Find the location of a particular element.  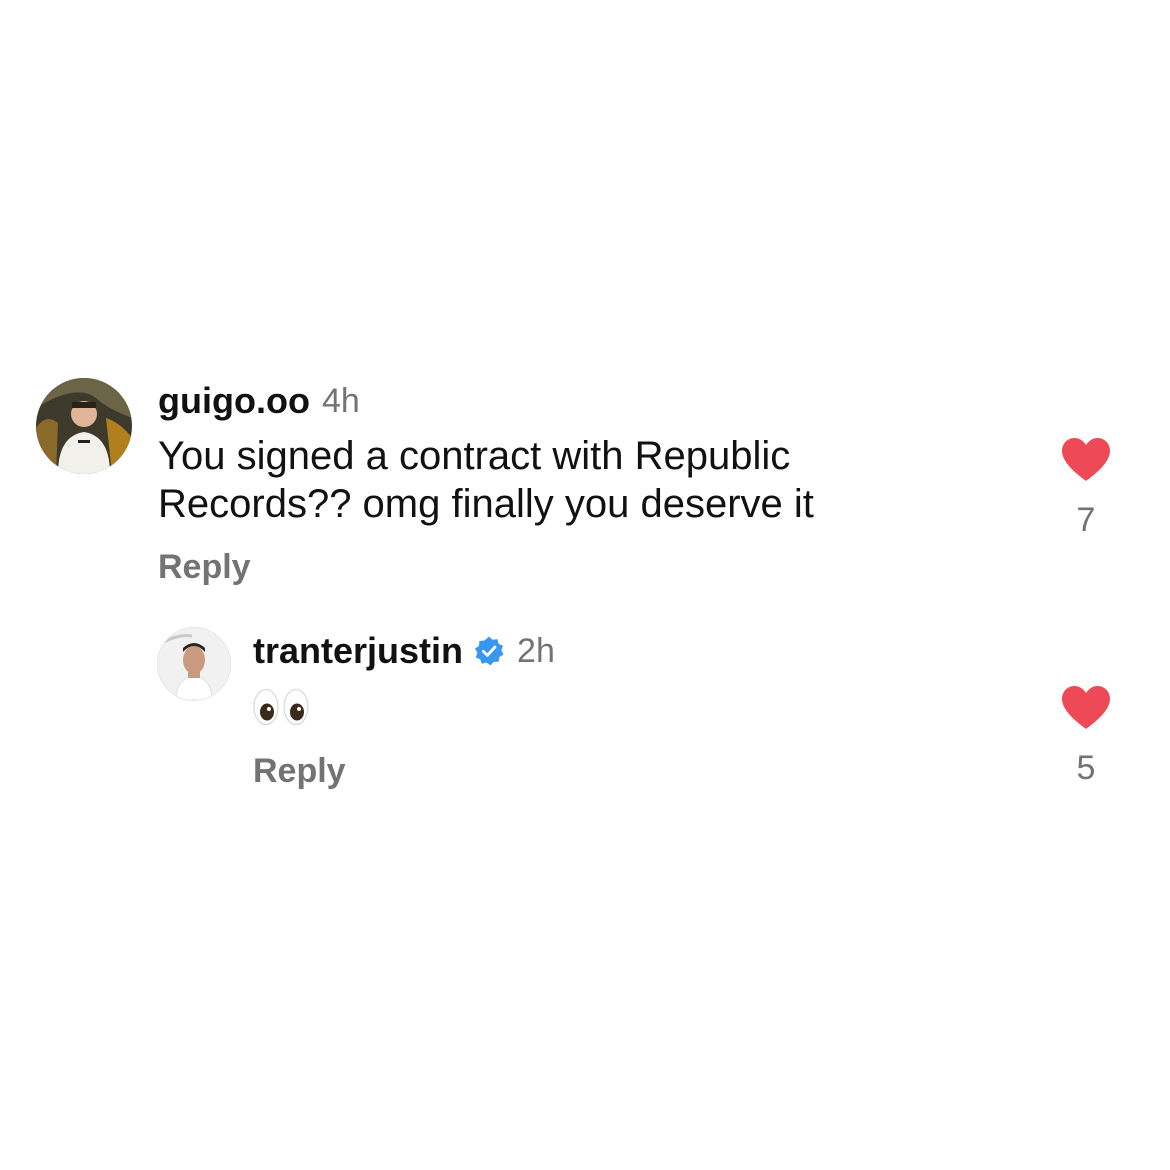

comment-text-line: You signed a contract with Republic is located at coordinates (474, 456).